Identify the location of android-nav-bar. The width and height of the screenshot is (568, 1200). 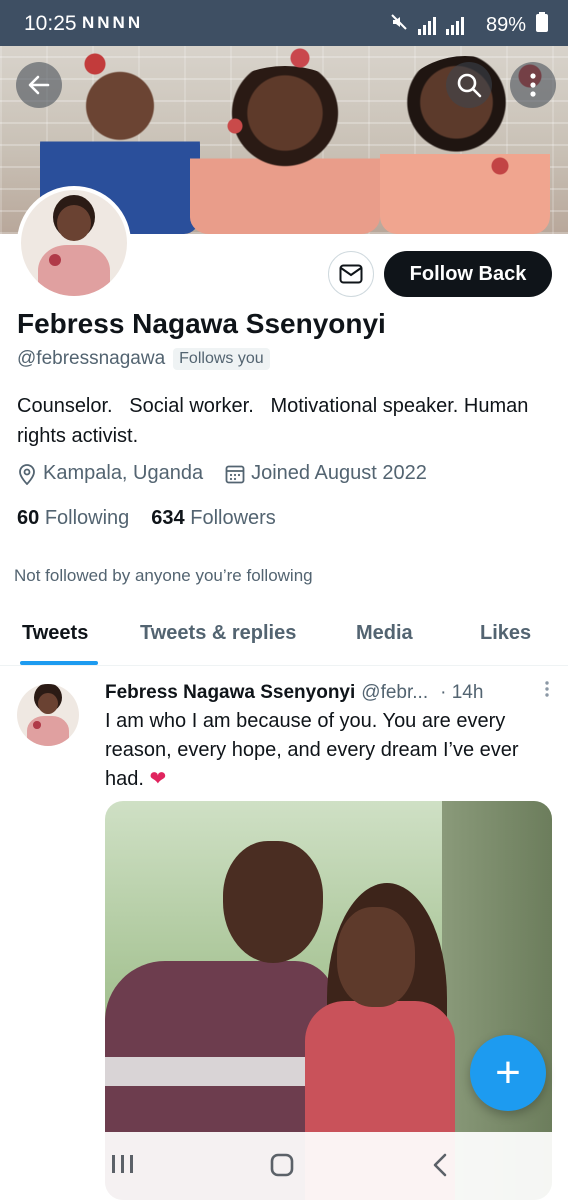
(284, 1166).